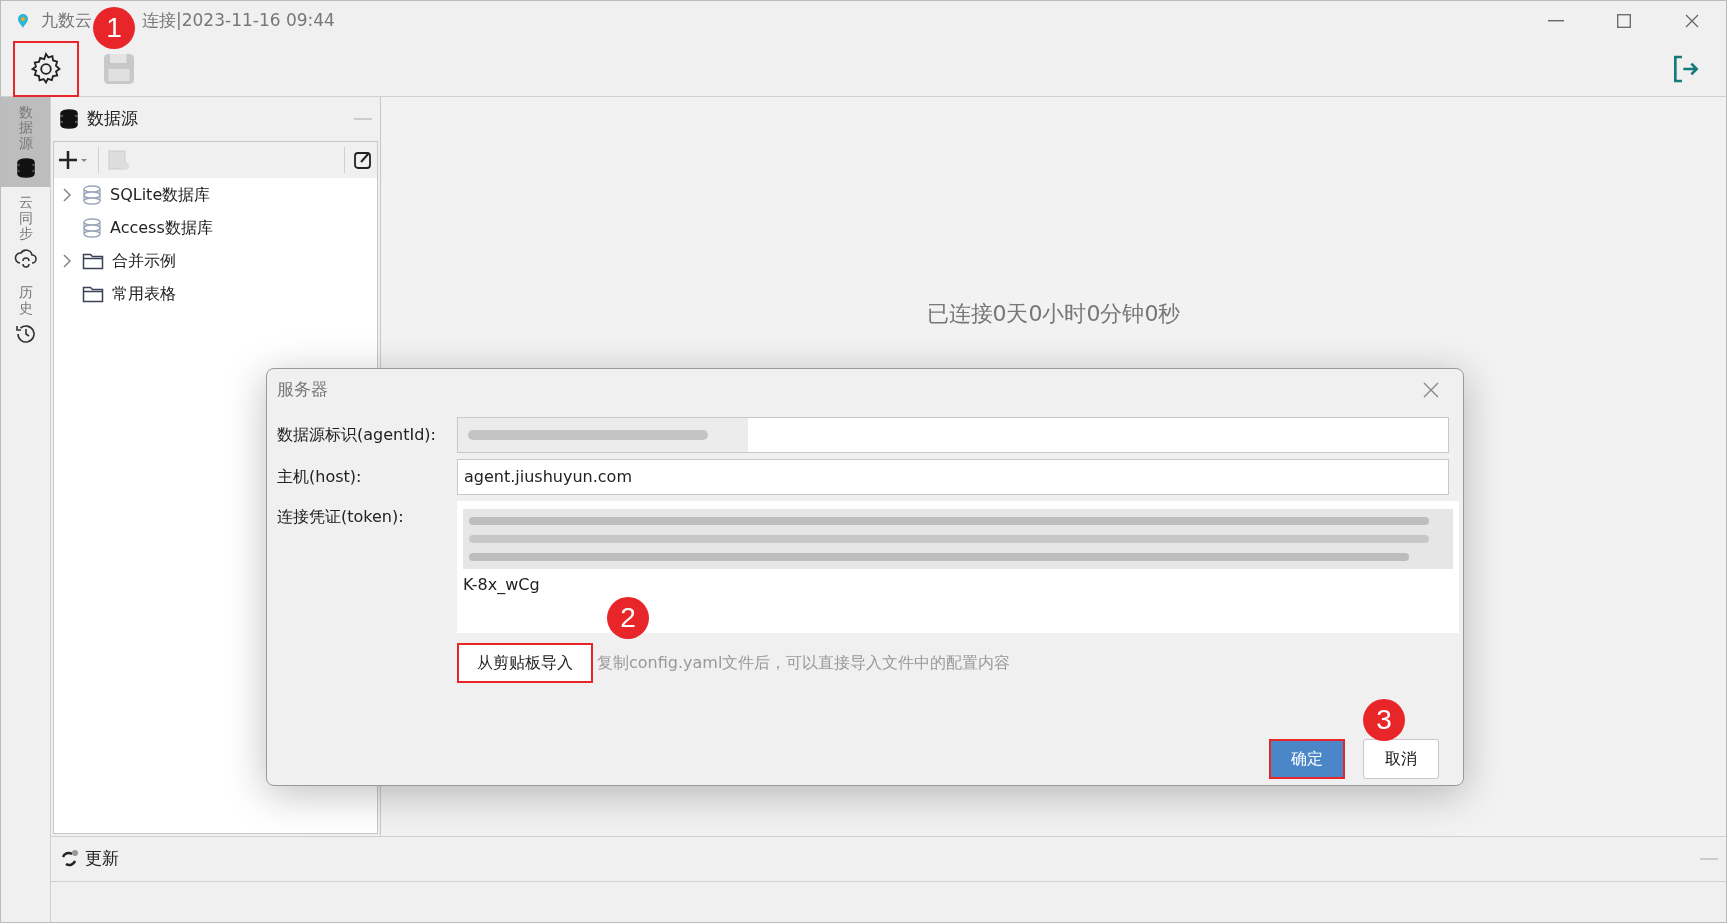 Image resolution: width=1727 pixels, height=923 pixels. Describe the element at coordinates (1556, 21) in the screenshot. I see `minimize-icon` at that location.